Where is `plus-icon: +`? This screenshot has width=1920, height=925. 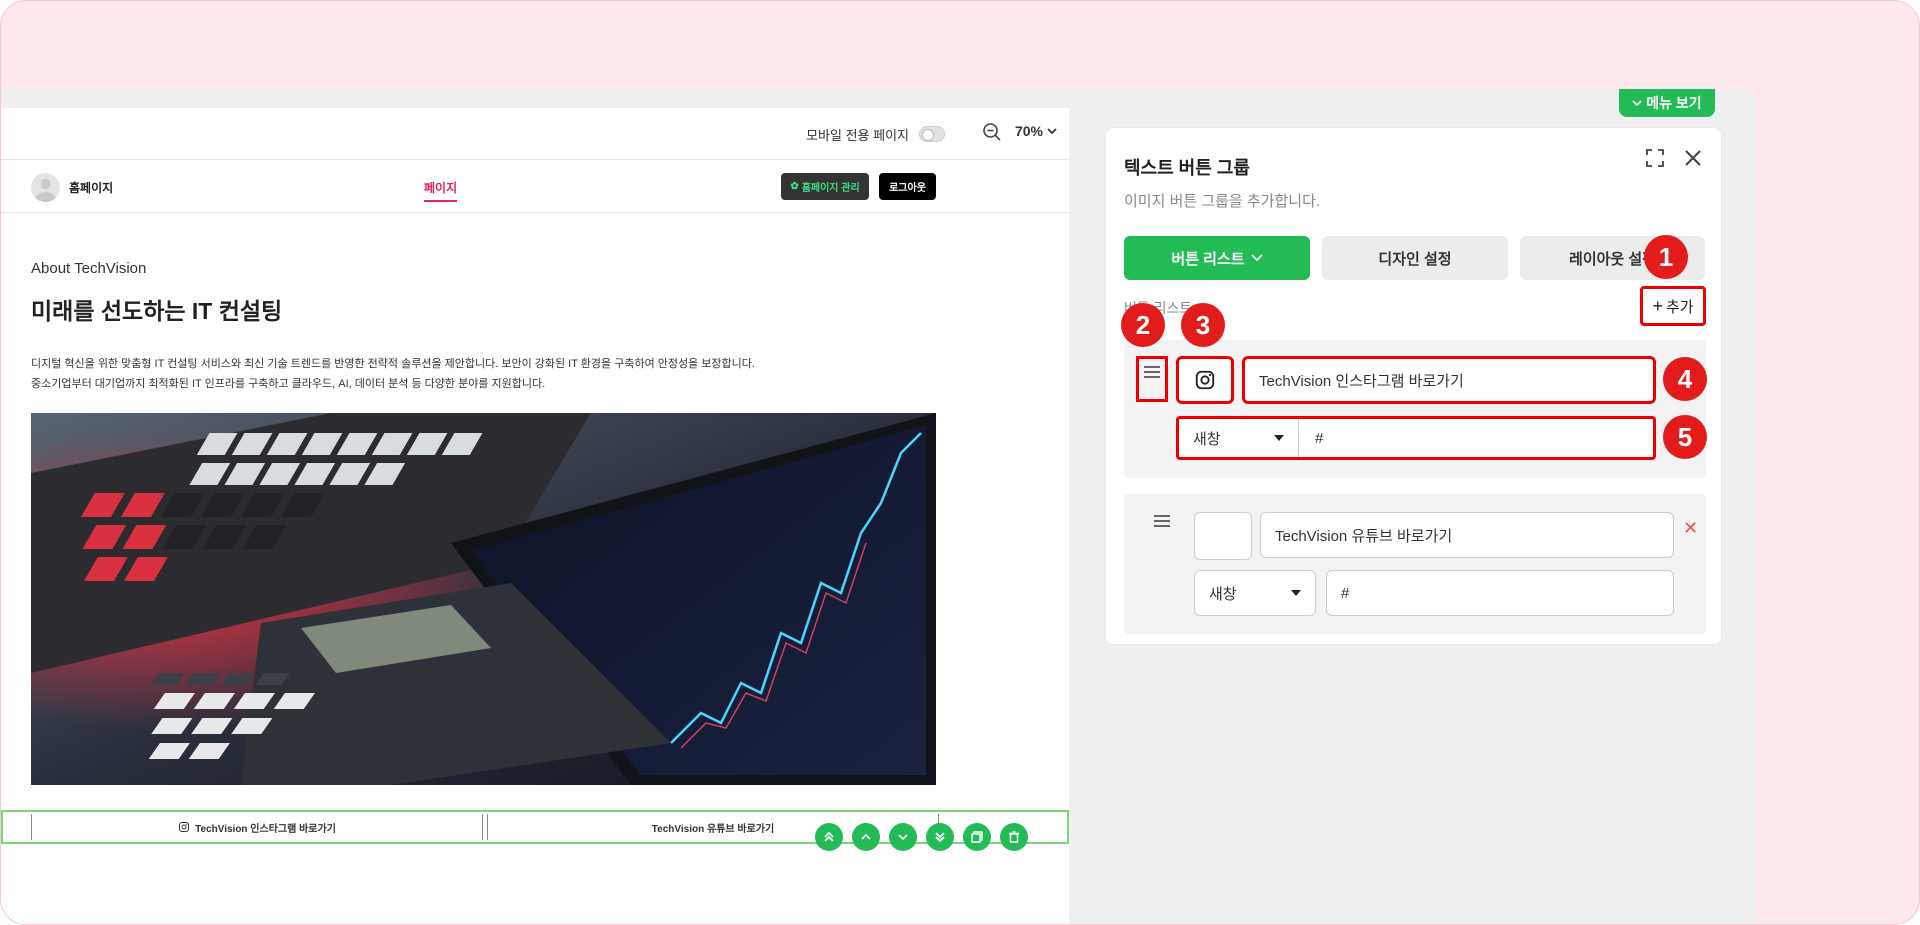 plus-icon: + is located at coordinates (1657, 305).